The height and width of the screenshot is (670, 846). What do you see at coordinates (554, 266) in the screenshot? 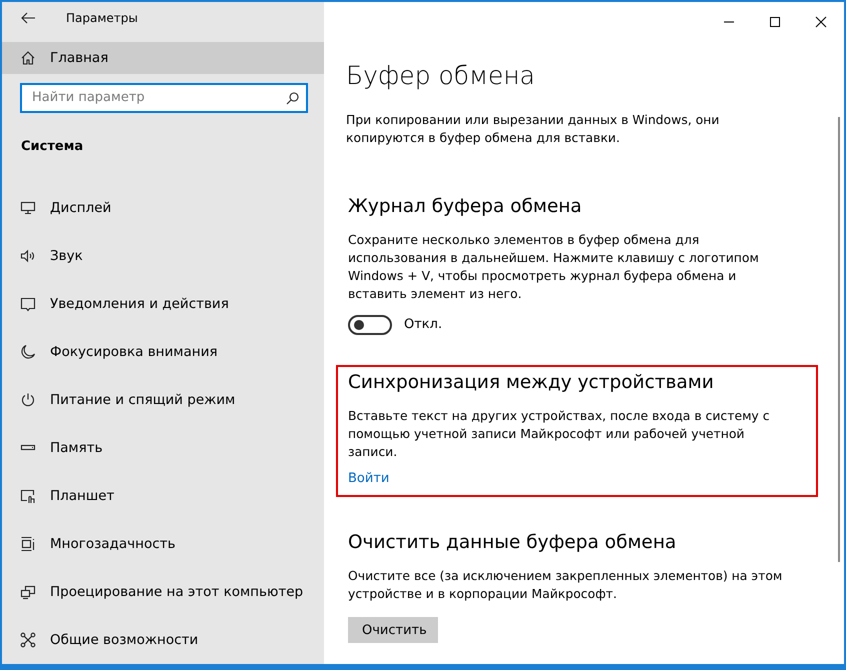
I see `description-text: Сохраните несколько элементов в буфер обмена для использования в дальнейшем. Нажмите клавишу с логотипом Windows + V, чтобы просмотреть журнал буфера обмена и вставить элемент из него.` at bounding box center [554, 266].